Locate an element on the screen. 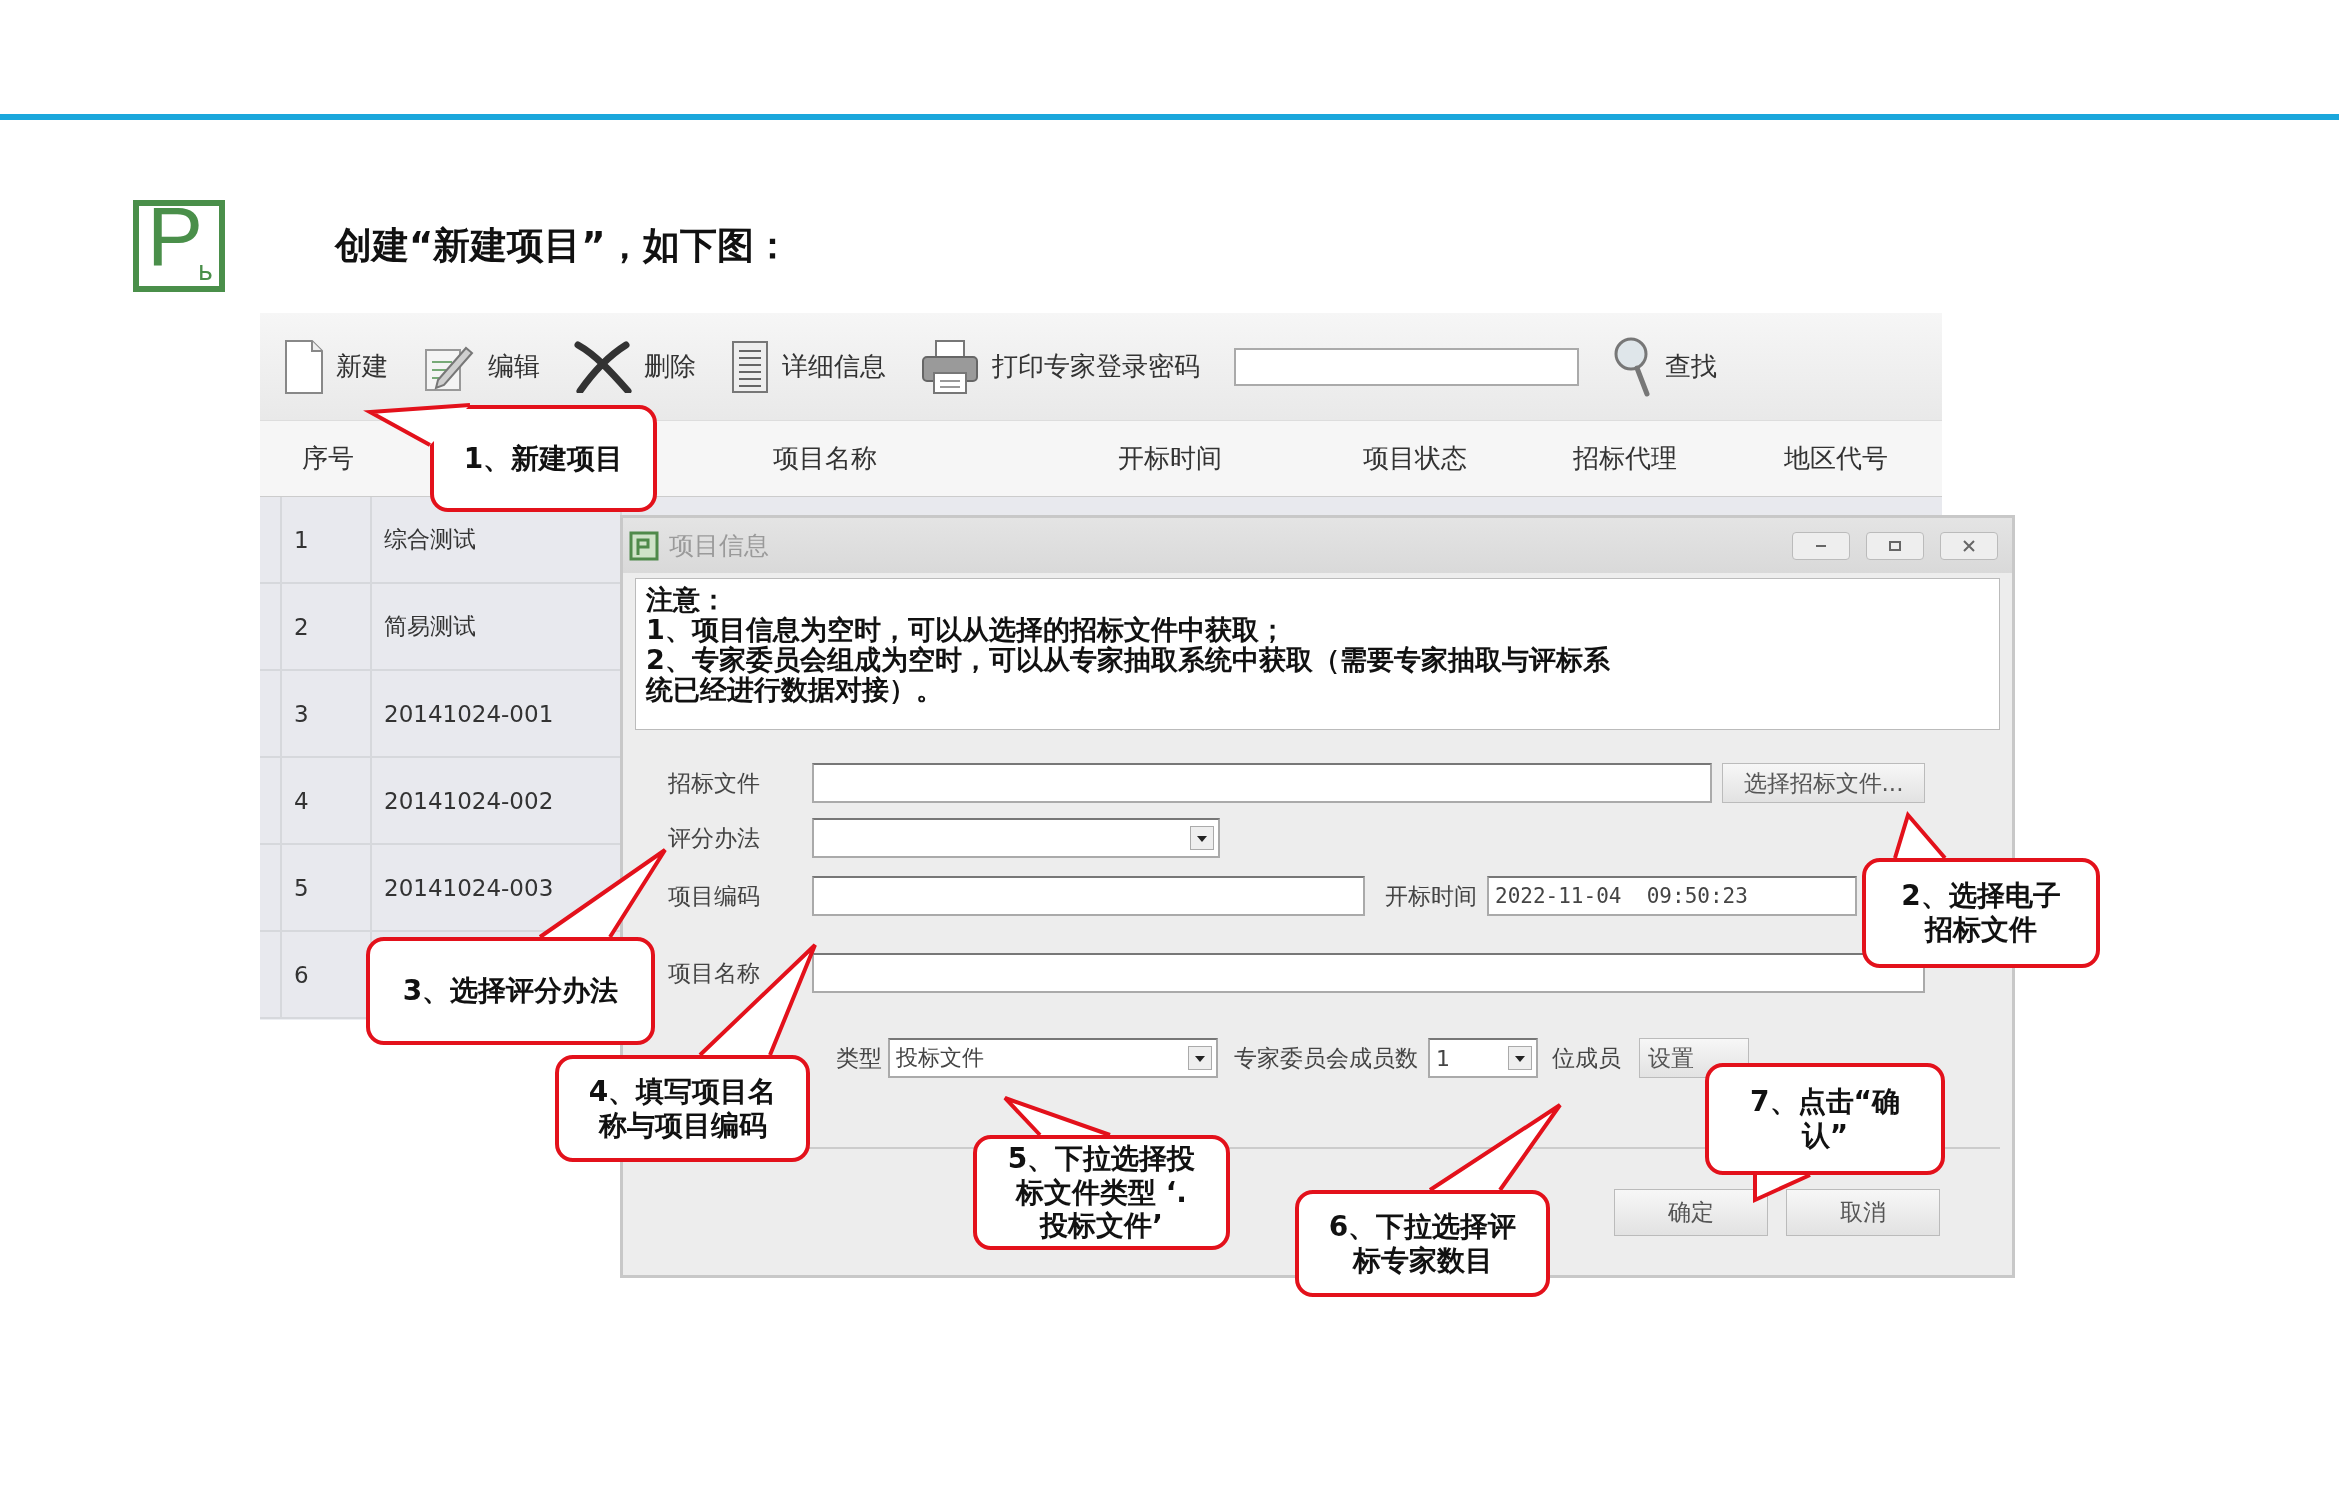 The width and height of the screenshot is (2339, 1496). field-label: 评分办法 is located at coordinates (714, 838).